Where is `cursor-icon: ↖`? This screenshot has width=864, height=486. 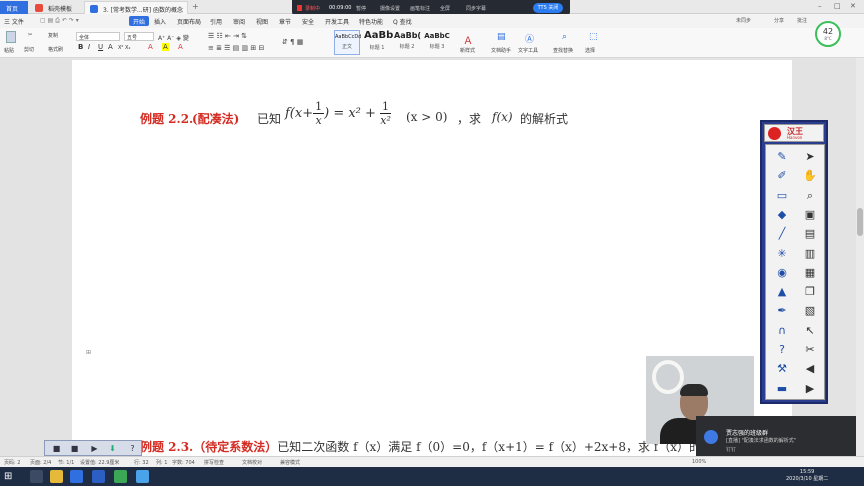
cursor-icon: ↖ is located at coordinates (810, 330).